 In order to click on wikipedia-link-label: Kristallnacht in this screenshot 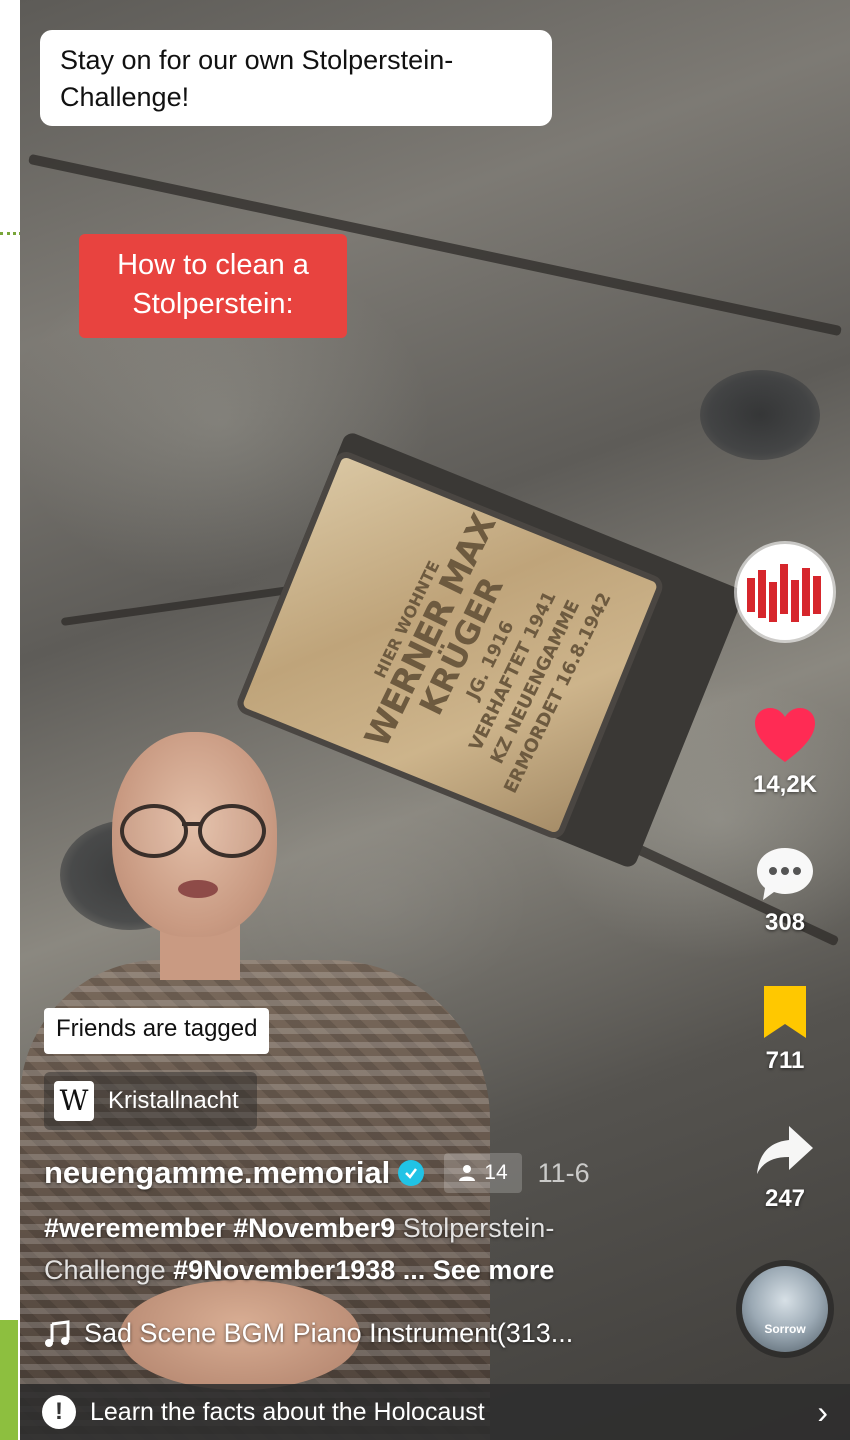, I will do `click(173, 1100)`.